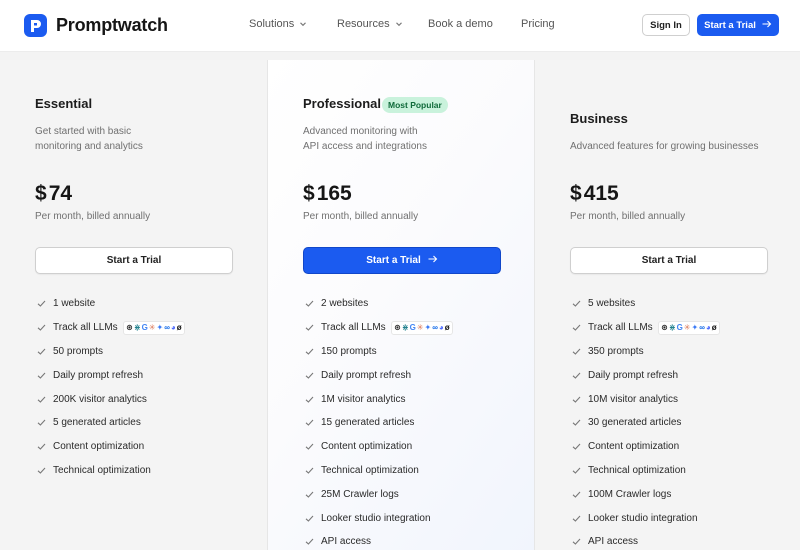 This screenshot has height=550, width=800. I want to click on feature-item: Technical optimization, so click(111, 471).